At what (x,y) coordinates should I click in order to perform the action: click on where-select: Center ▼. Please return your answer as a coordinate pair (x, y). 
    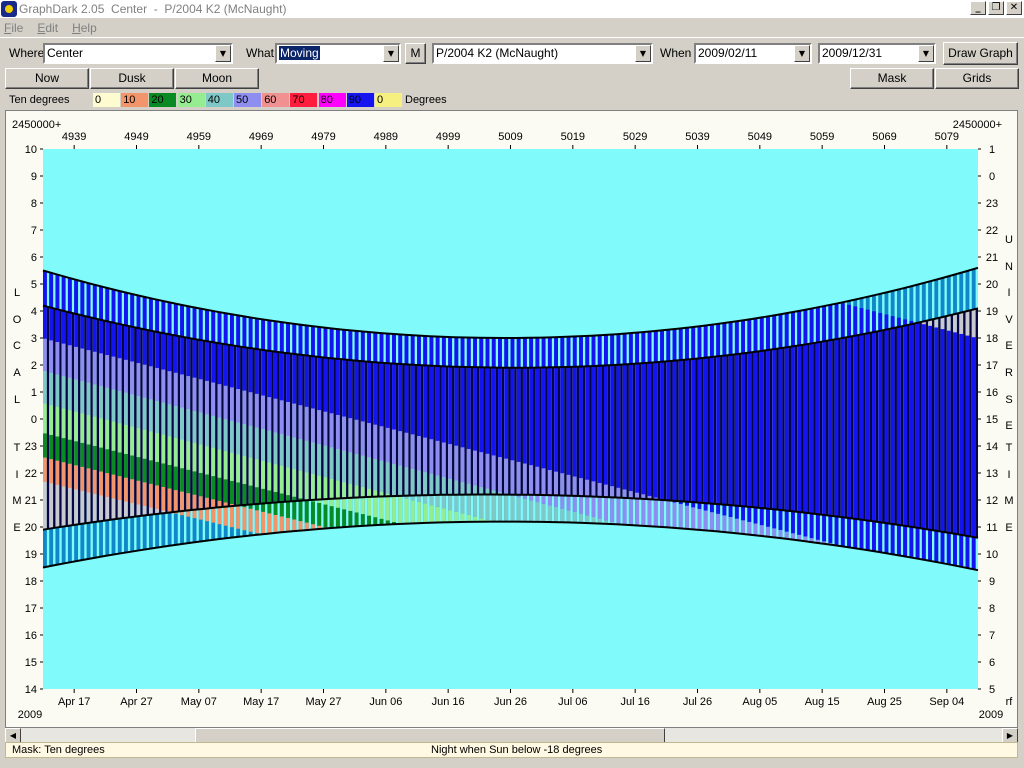
    Looking at the image, I should click on (138, 53).